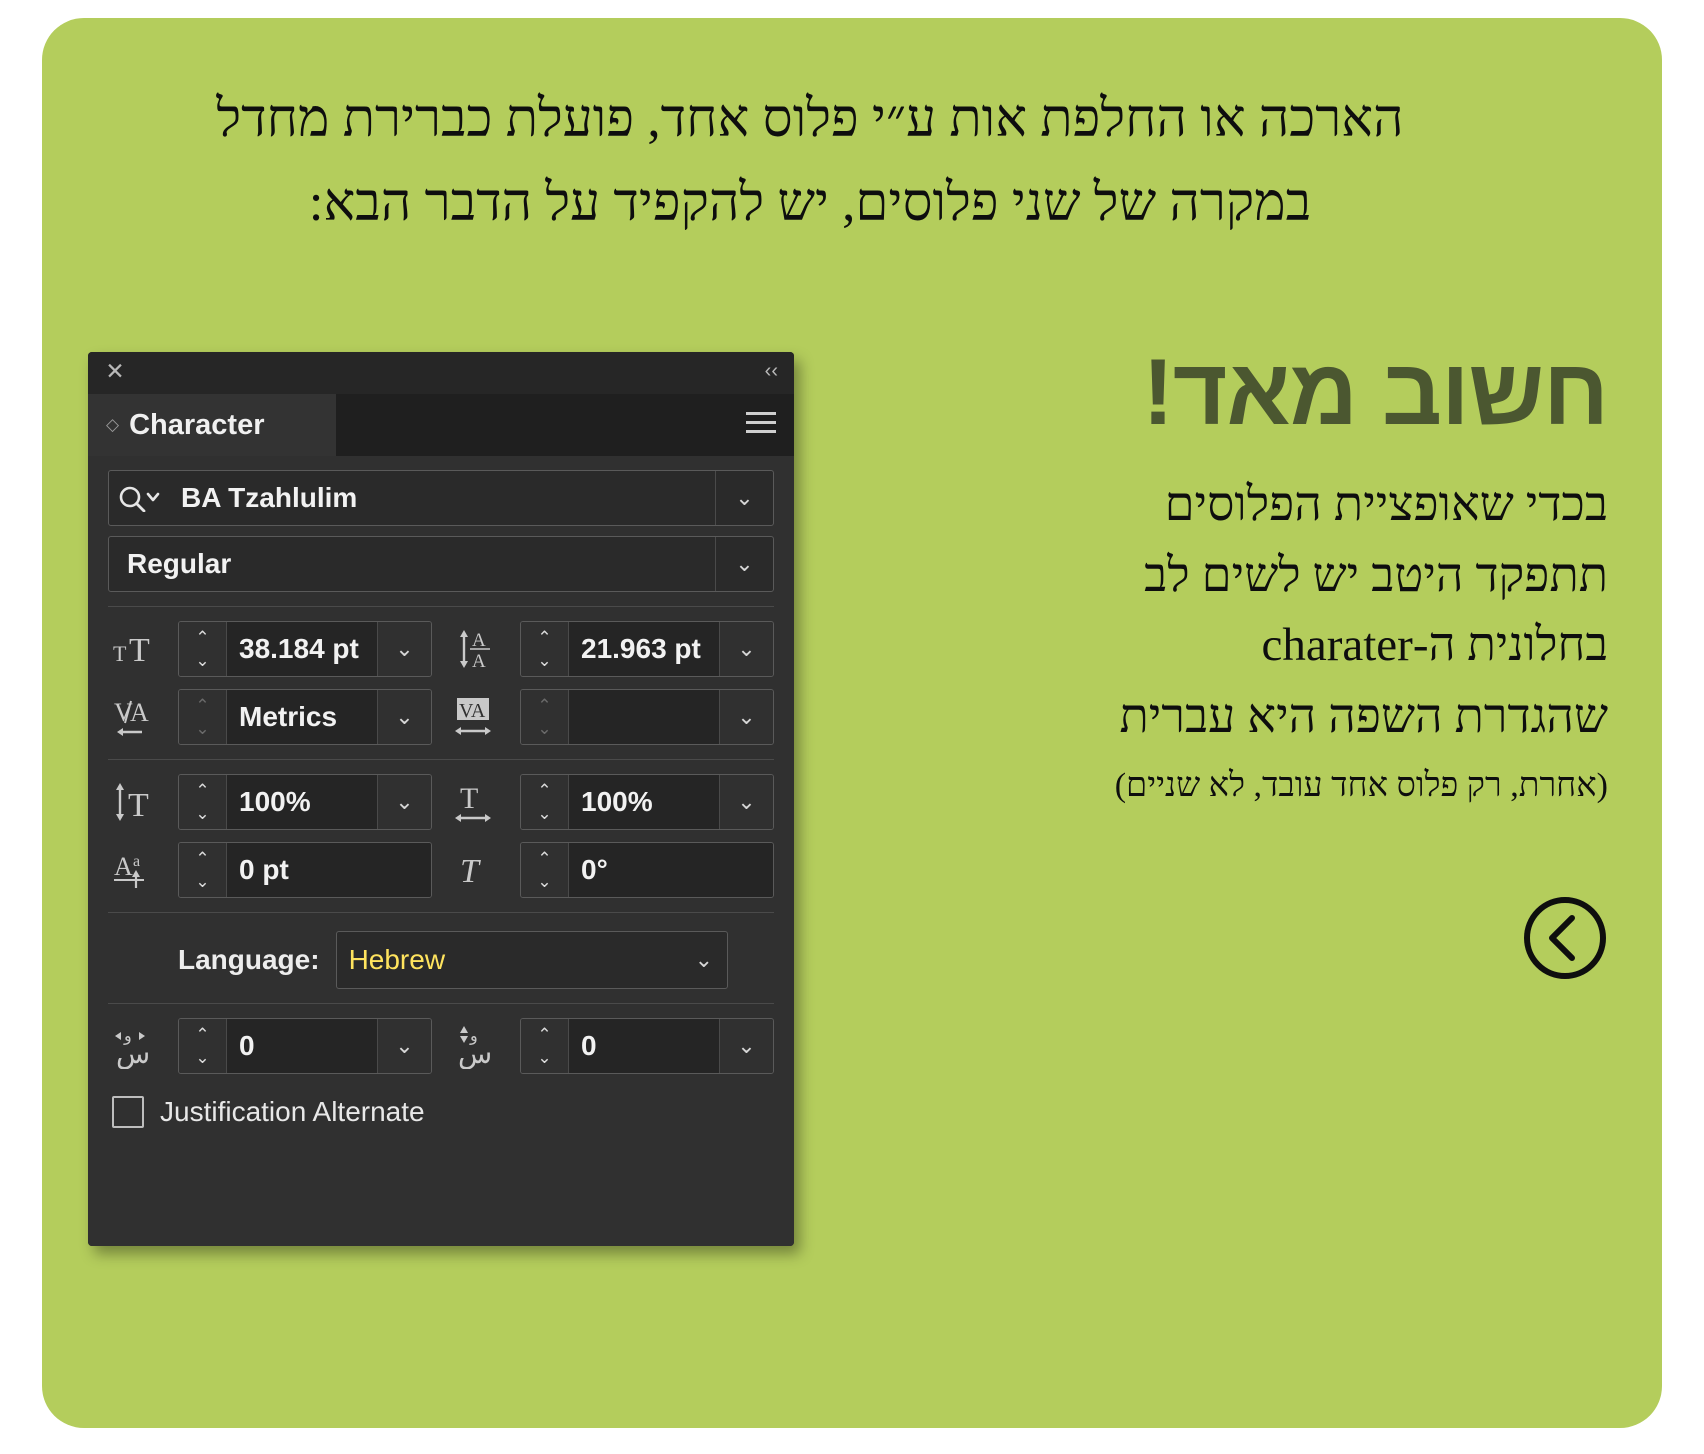 This screenshot has height=1454, width=1704. Describe the element at coordinates (404, 1046) in the screenshot. I see `tatweel-horizontal-chevron-down-icon: ⌄` at that location.